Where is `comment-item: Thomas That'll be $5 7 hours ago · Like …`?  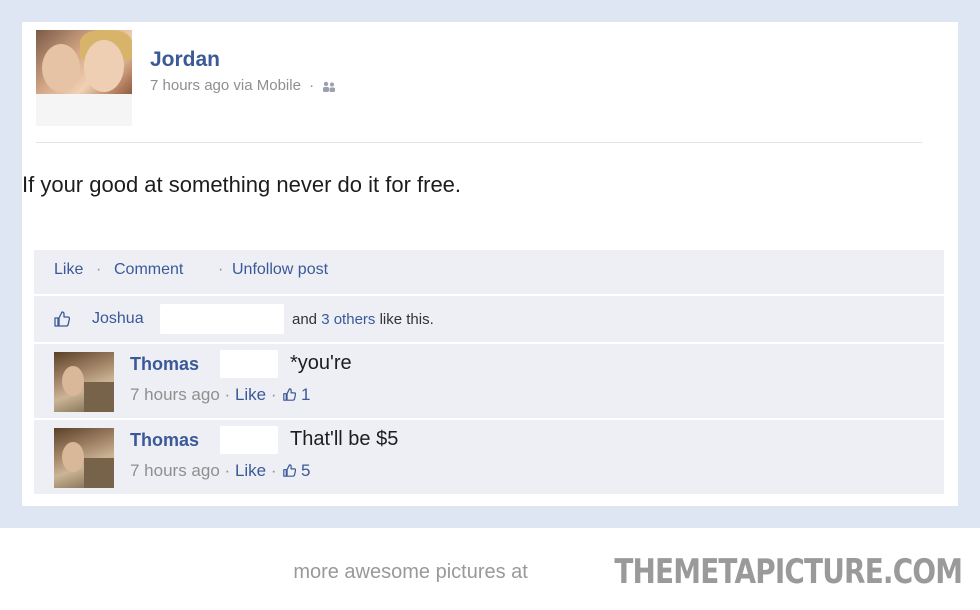 comment-item: Thomas That'll be $5 7 hours ago · Like … is located at coordinates (489, 457).